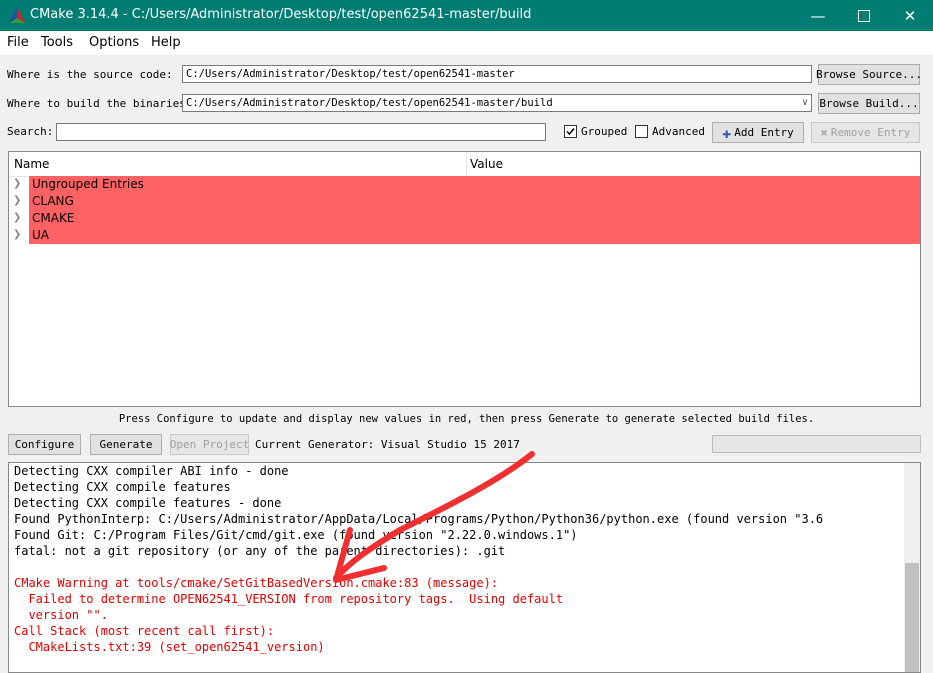 This screenshot has height=673, width=933. Describe the element at coordinates (486, 164) in the screenshot. I see `column-value-header: Value` at that location.